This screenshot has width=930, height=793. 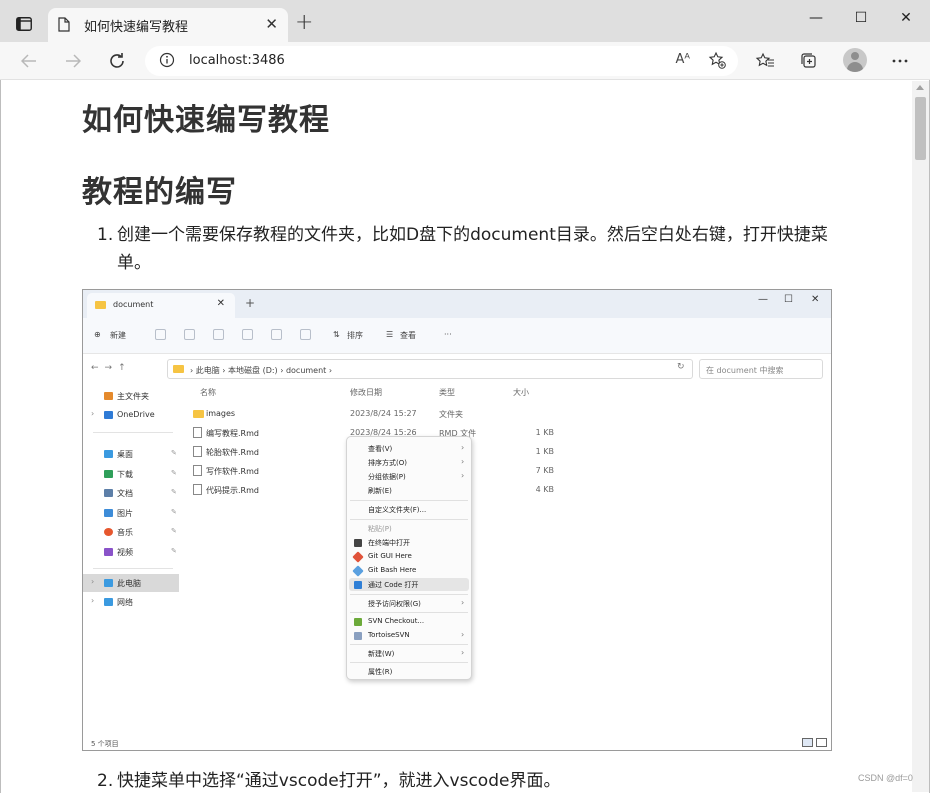 I want to click on window-close-icon: ✕, so click(x=906, y=18).